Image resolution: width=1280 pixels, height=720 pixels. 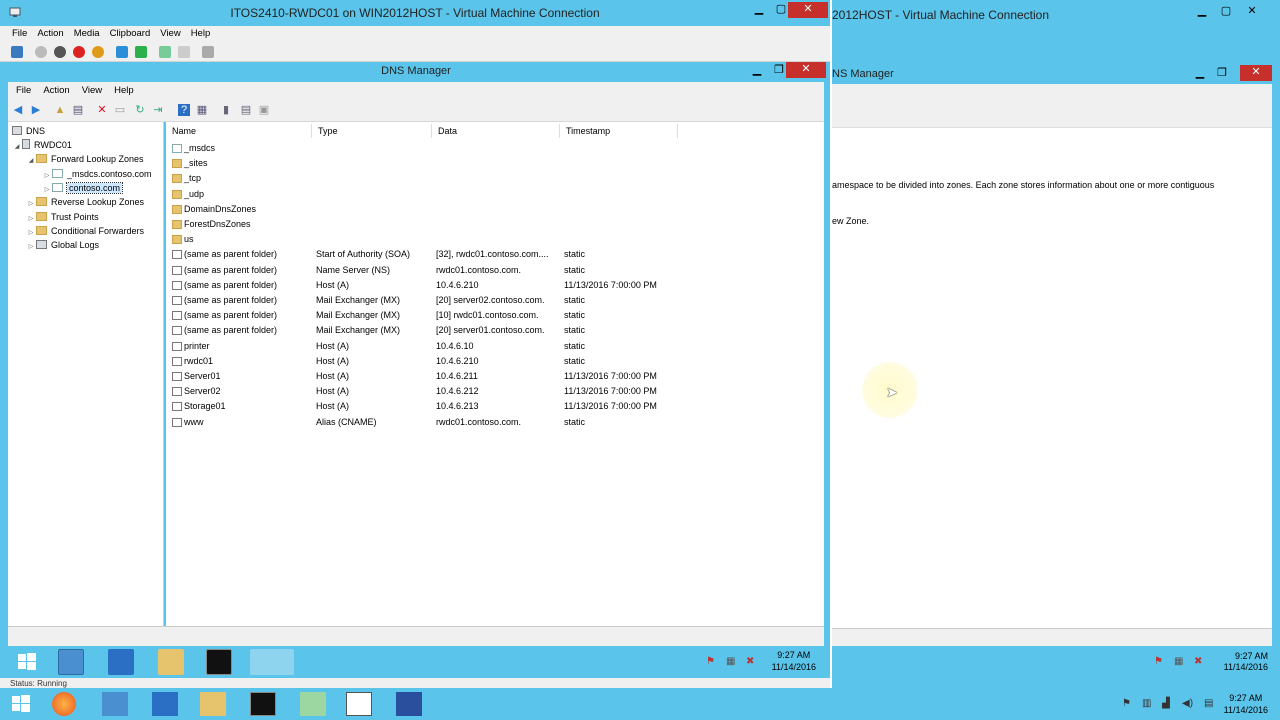 What do you see at coordinates (184, 52) in the screenshot?
I see `revert-icon` at bounding box center [184, 52].